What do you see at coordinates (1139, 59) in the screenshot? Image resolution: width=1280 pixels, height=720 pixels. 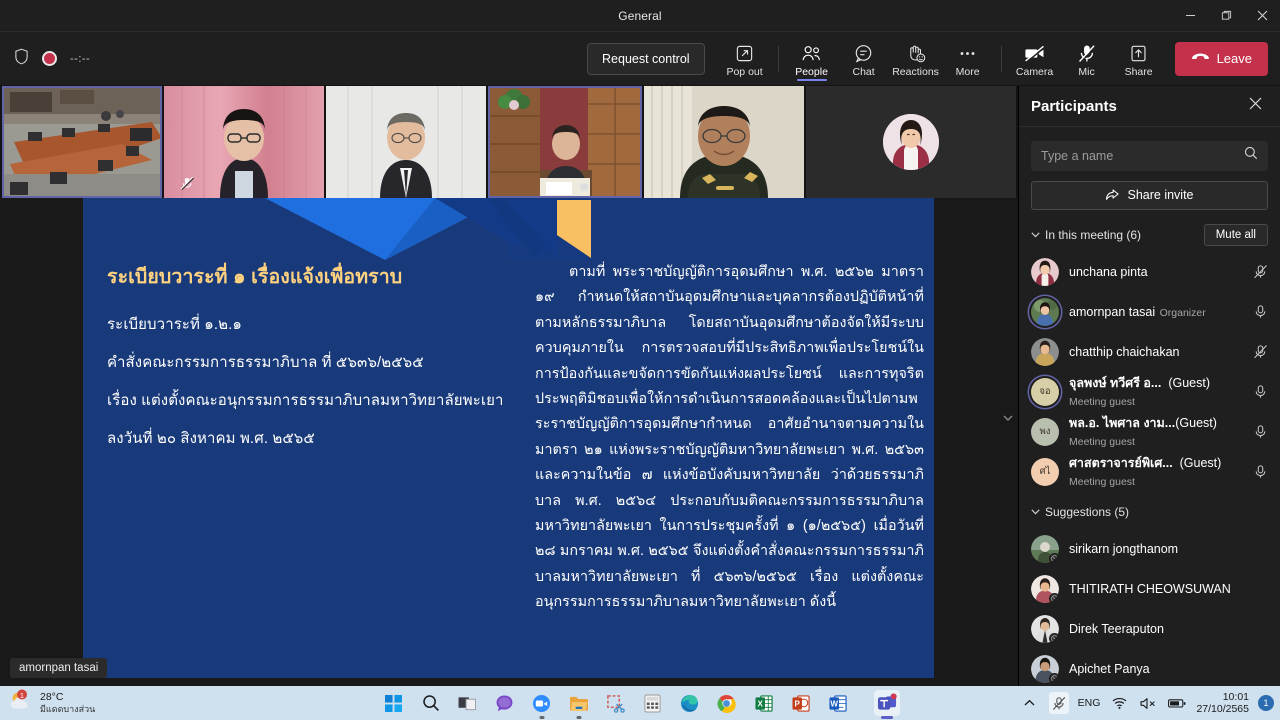 I see `share-button: Share` at bounding box center [1139, 59].